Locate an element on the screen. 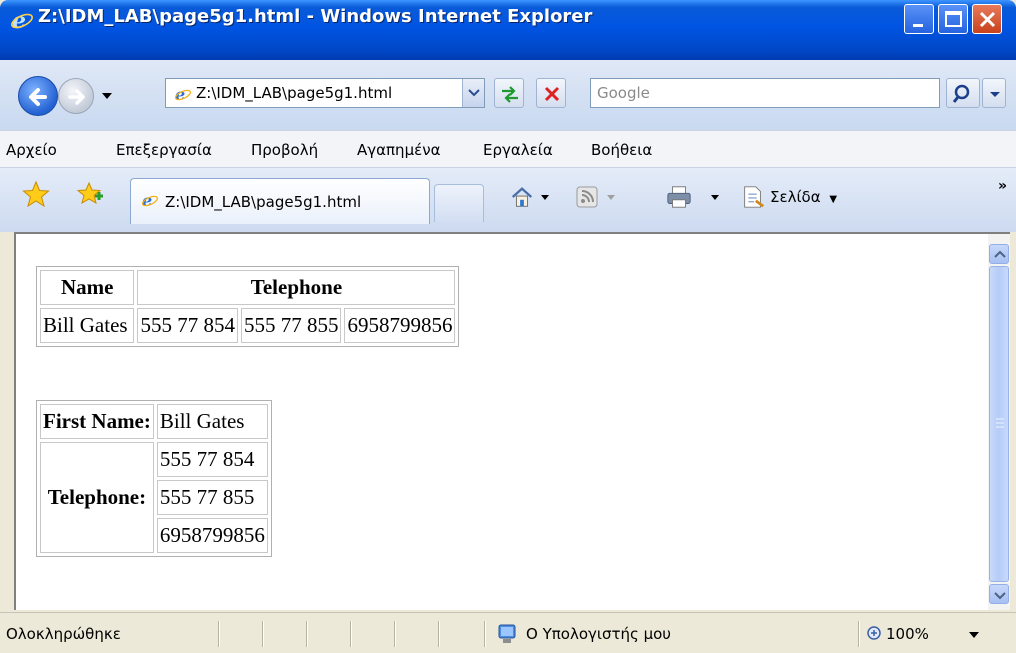 Image resolution: width=1016 pixels, height=653 pixels. search-options-button is located at coordinates (994, 93).